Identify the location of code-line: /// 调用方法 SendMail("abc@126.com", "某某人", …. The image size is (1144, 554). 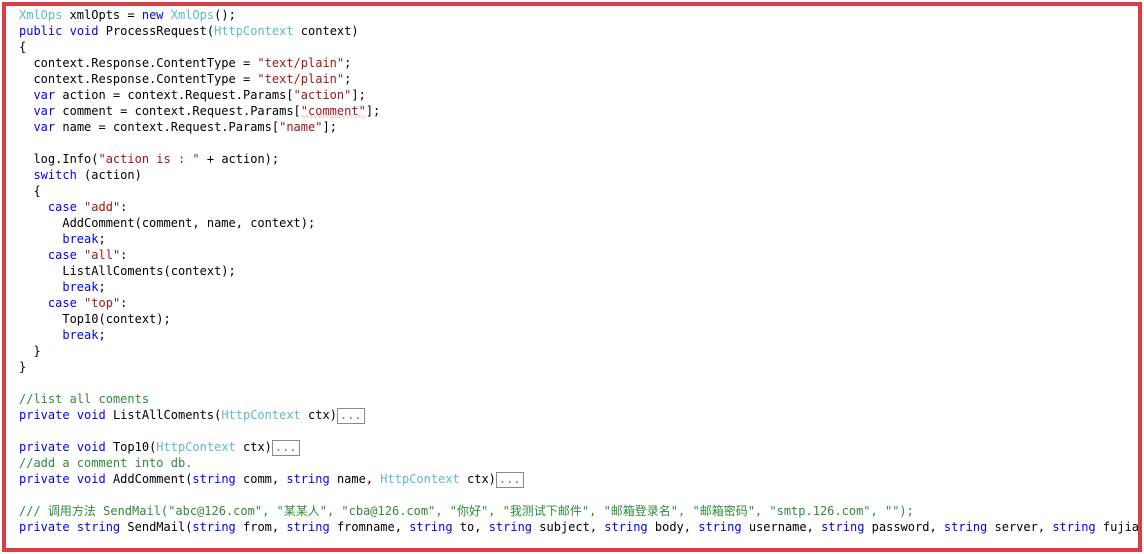
(578, 511).